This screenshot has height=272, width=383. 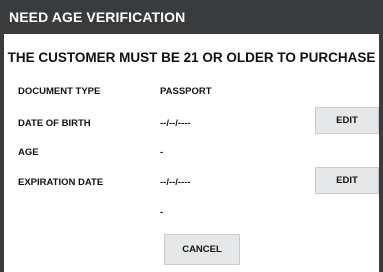 What do you see at coordinates (162, 212) in the screenshot?
I see `extra-value: -` at bounding box center [162, 212].